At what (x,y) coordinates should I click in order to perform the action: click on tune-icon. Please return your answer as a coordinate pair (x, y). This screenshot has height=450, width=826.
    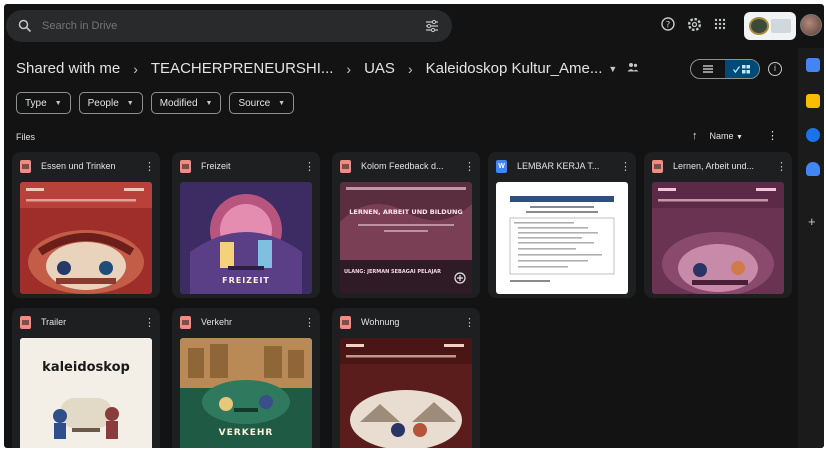
    Looking at the image, I should click on (432, 26).